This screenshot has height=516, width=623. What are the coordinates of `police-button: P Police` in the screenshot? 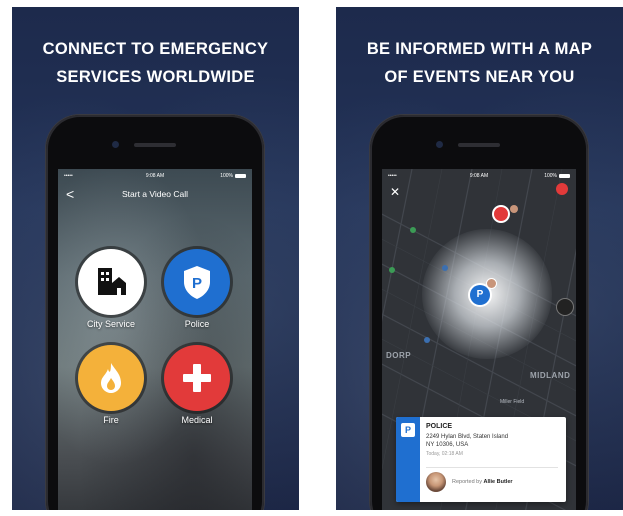 It's located at (197, 289).